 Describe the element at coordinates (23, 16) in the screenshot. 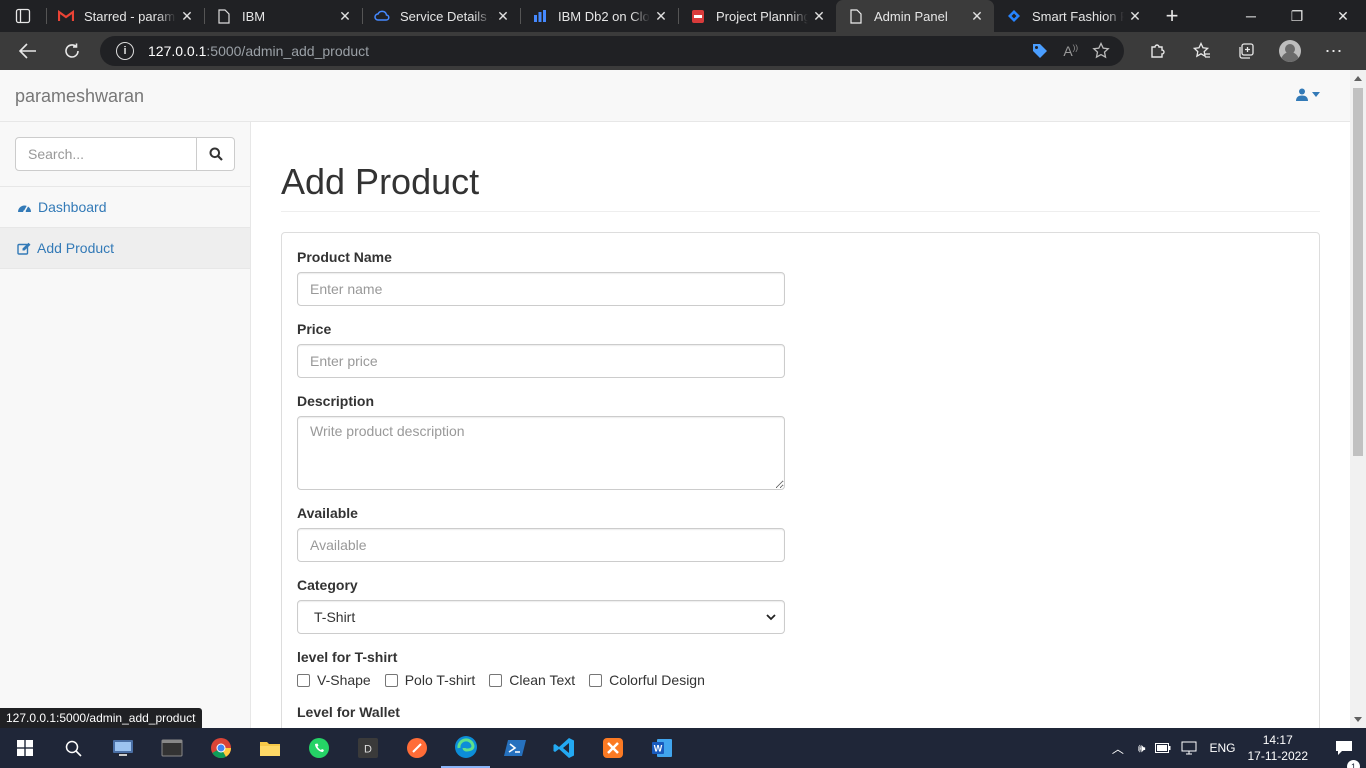

I see `tab-actions-button` at that location.